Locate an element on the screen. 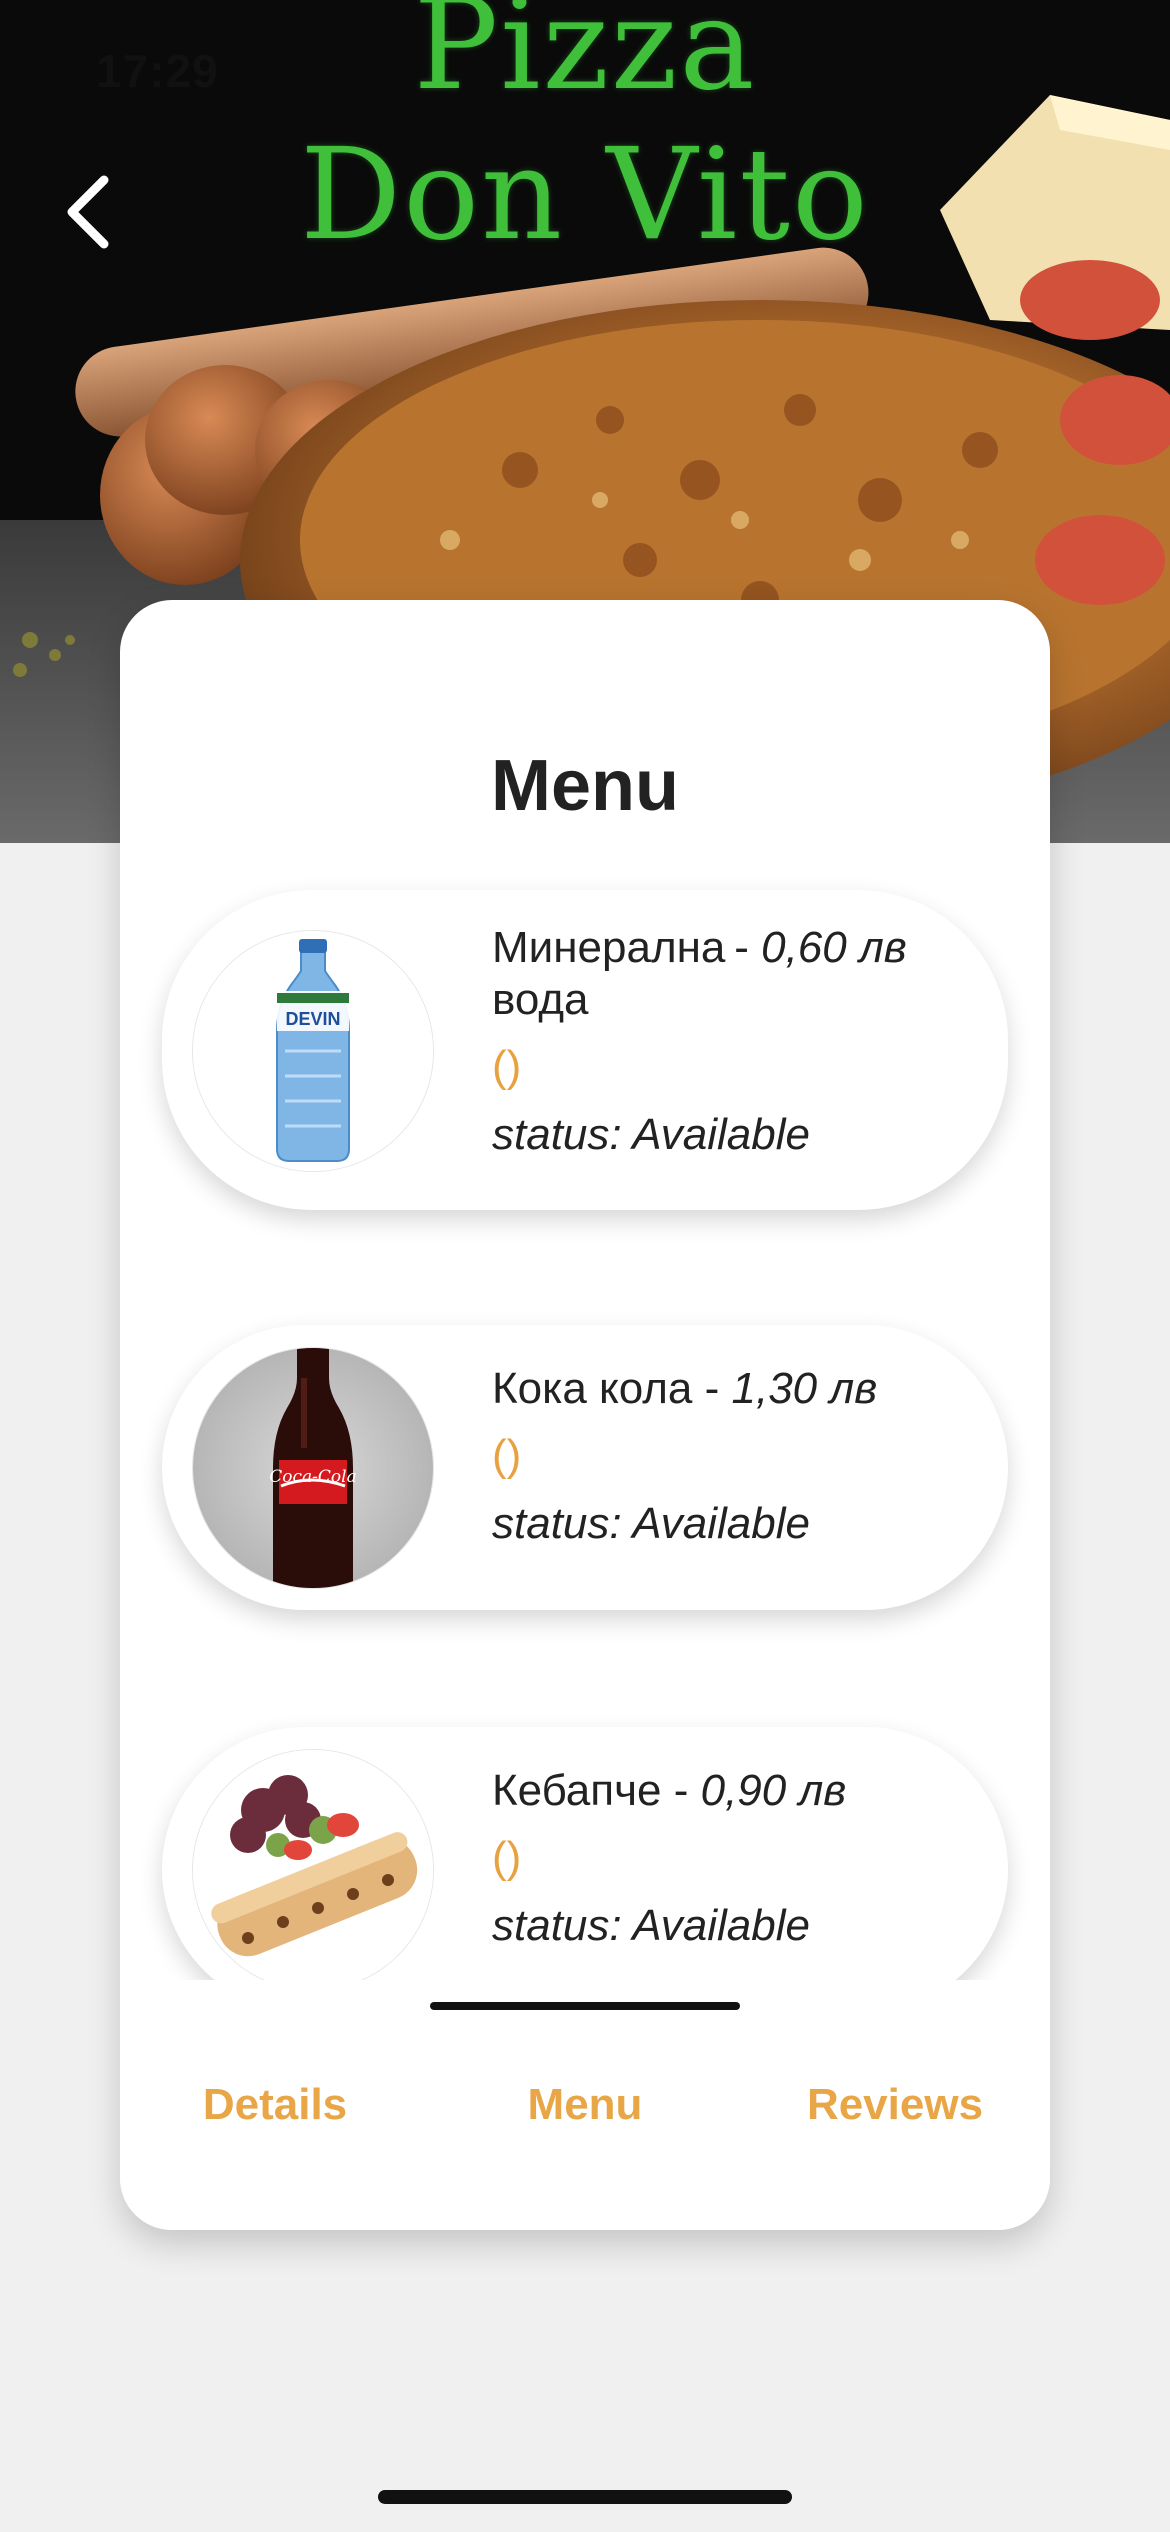  item-name: Кока кола is located at coordinates (592, 1388).